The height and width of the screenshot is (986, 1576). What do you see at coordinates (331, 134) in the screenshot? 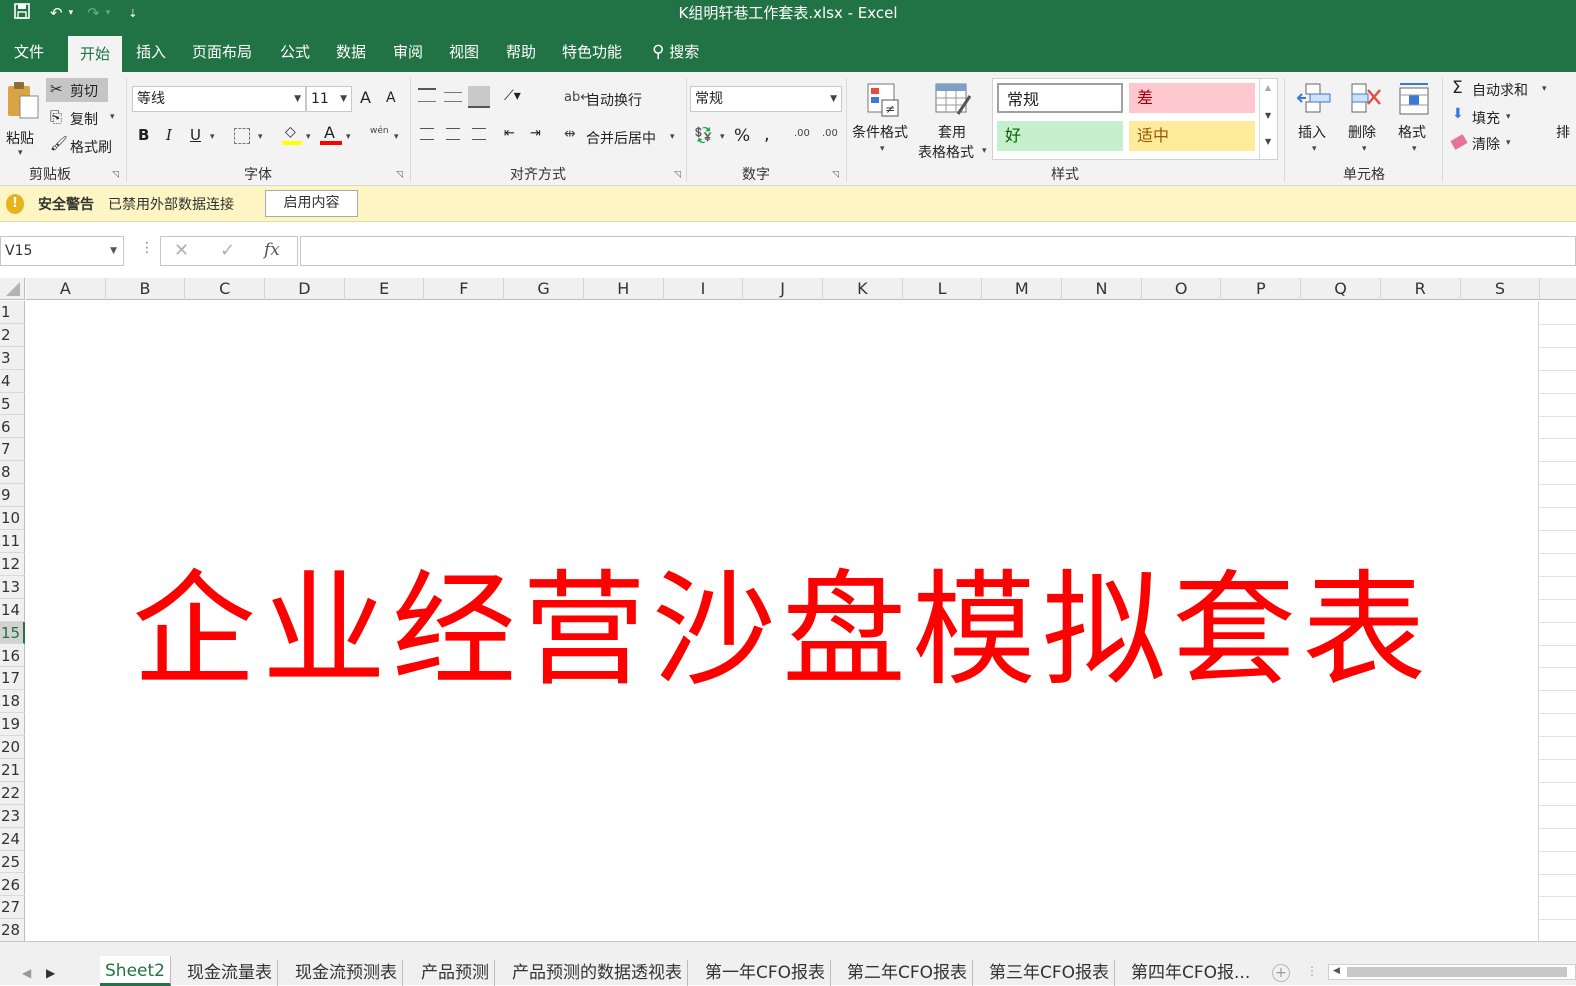
I see `font-color-icon: A` at bounding box center [331, 134].